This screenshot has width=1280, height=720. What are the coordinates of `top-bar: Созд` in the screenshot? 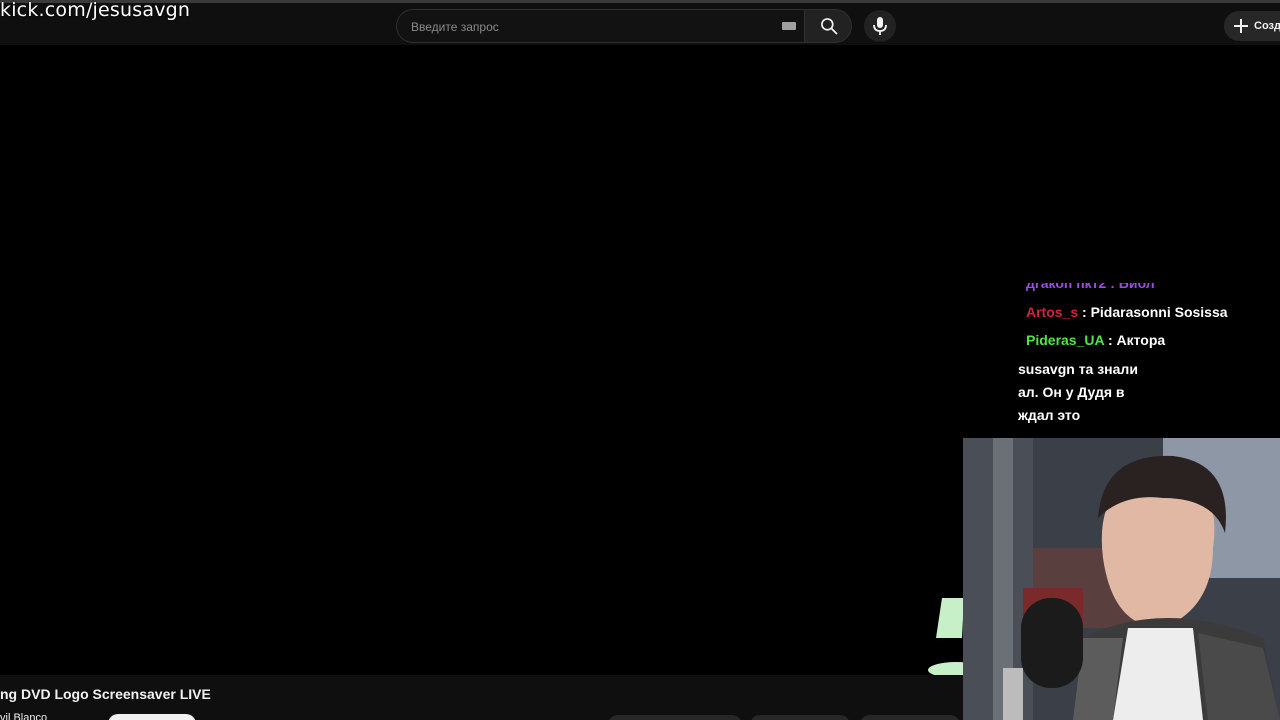 It's located at (640, 22).